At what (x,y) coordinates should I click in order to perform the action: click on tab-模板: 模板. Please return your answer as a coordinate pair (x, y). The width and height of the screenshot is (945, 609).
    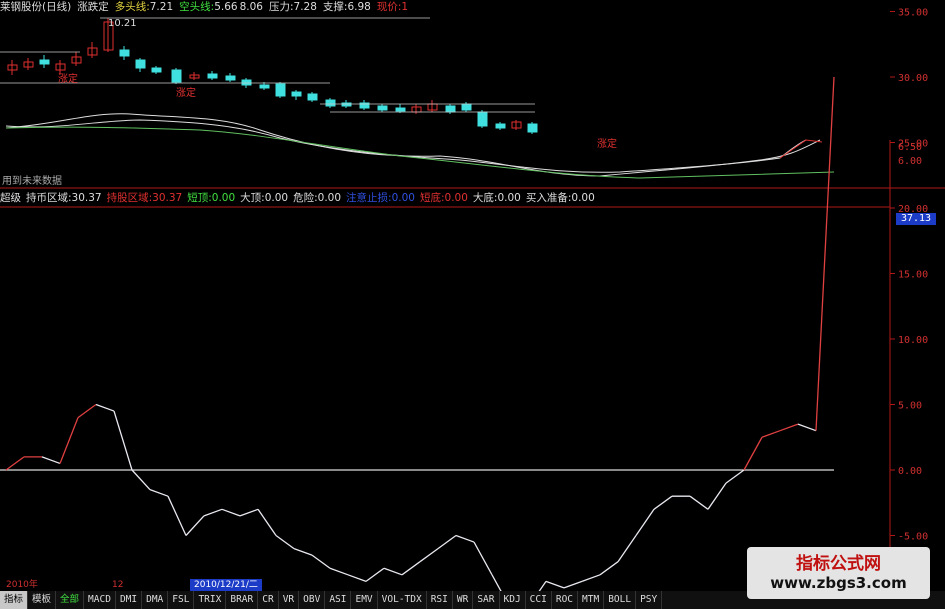
    Looking at the image, I should click on (42, 600).